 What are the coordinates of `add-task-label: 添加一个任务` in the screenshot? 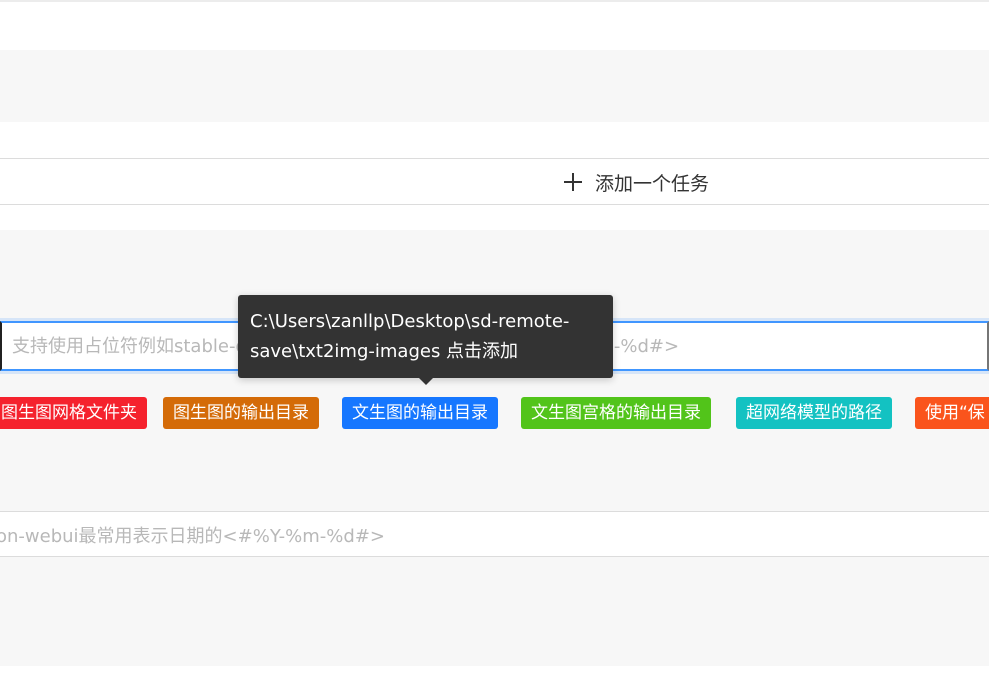 It's located at (652, 183).